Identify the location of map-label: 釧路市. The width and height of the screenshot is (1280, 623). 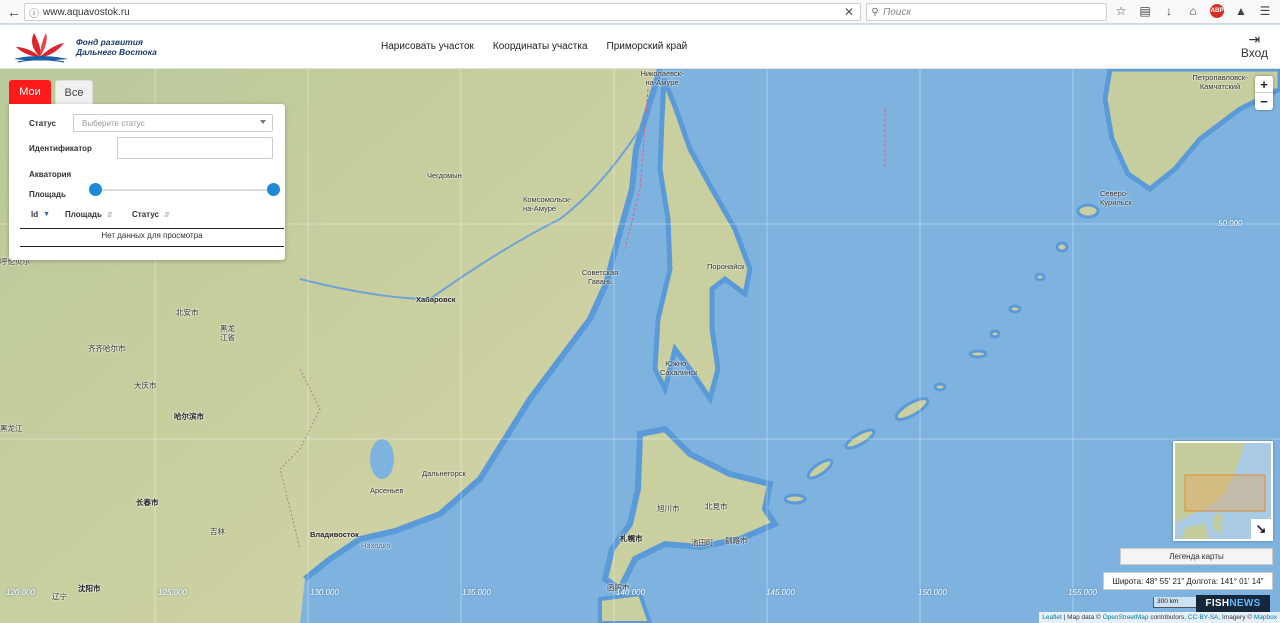
(736, 540).